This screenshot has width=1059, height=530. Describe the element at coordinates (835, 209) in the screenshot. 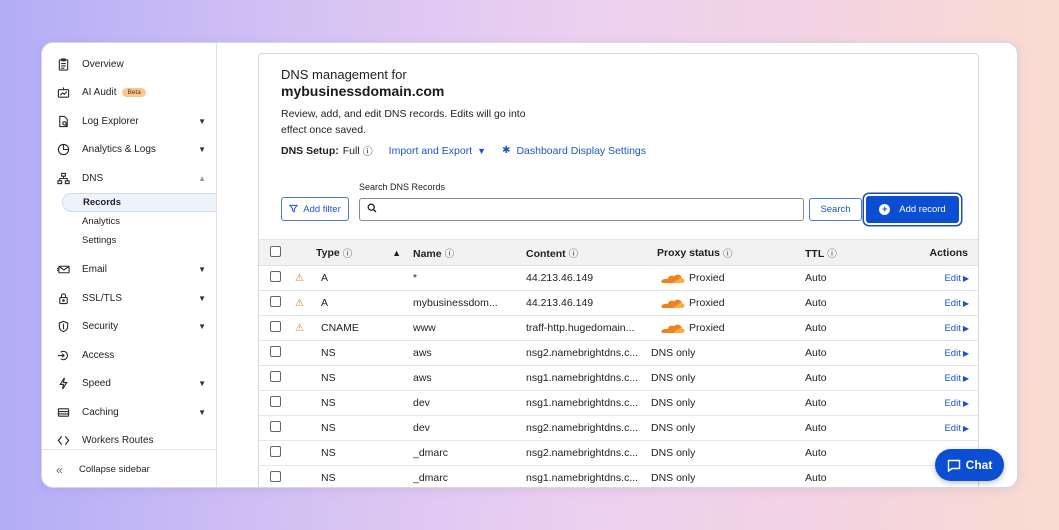

I see `search-button: Search` at that location.